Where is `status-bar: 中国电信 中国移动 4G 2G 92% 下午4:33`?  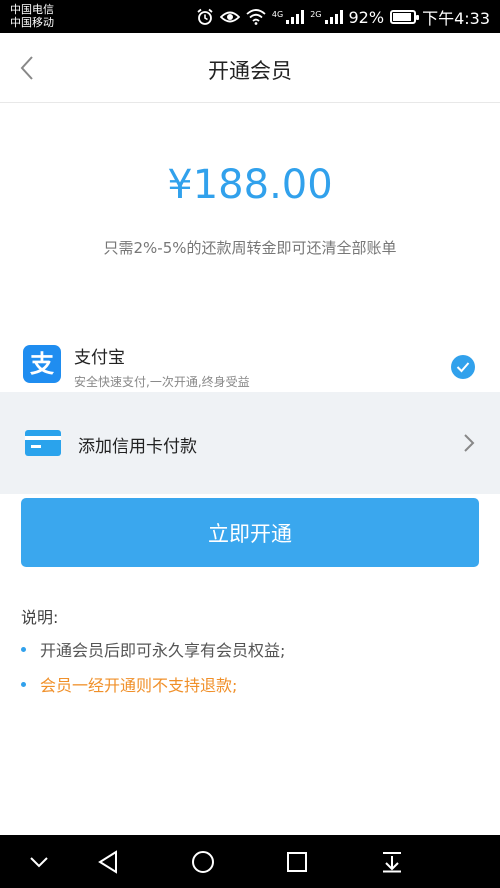 status-bar: 中国电信 中国移动 4G 2G 92% 下午4:33 is located at coordinates (250, 16).